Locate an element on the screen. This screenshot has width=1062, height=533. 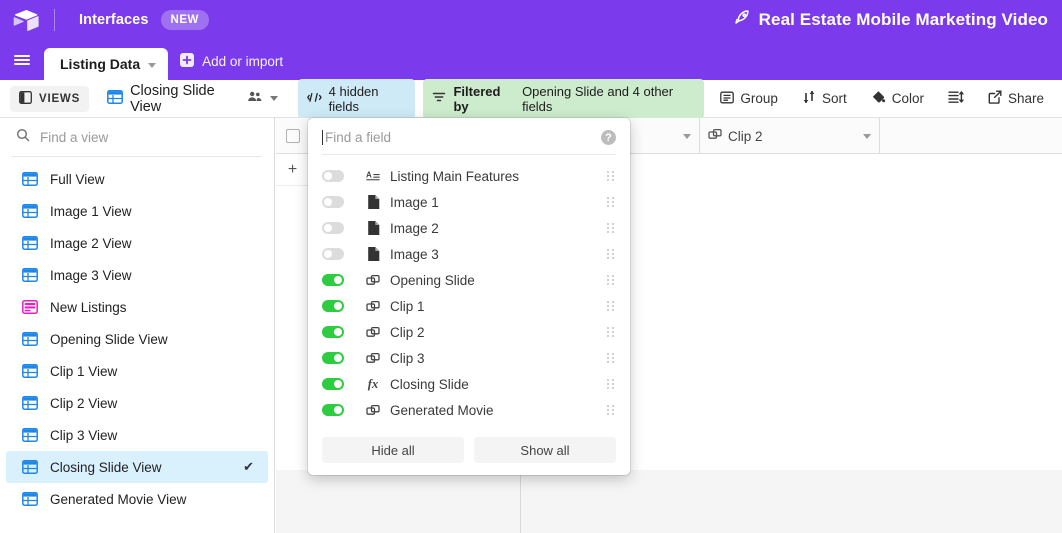
sidebar-item-clip-3-view: Clip 3 View is located at coordinates (137, 435).